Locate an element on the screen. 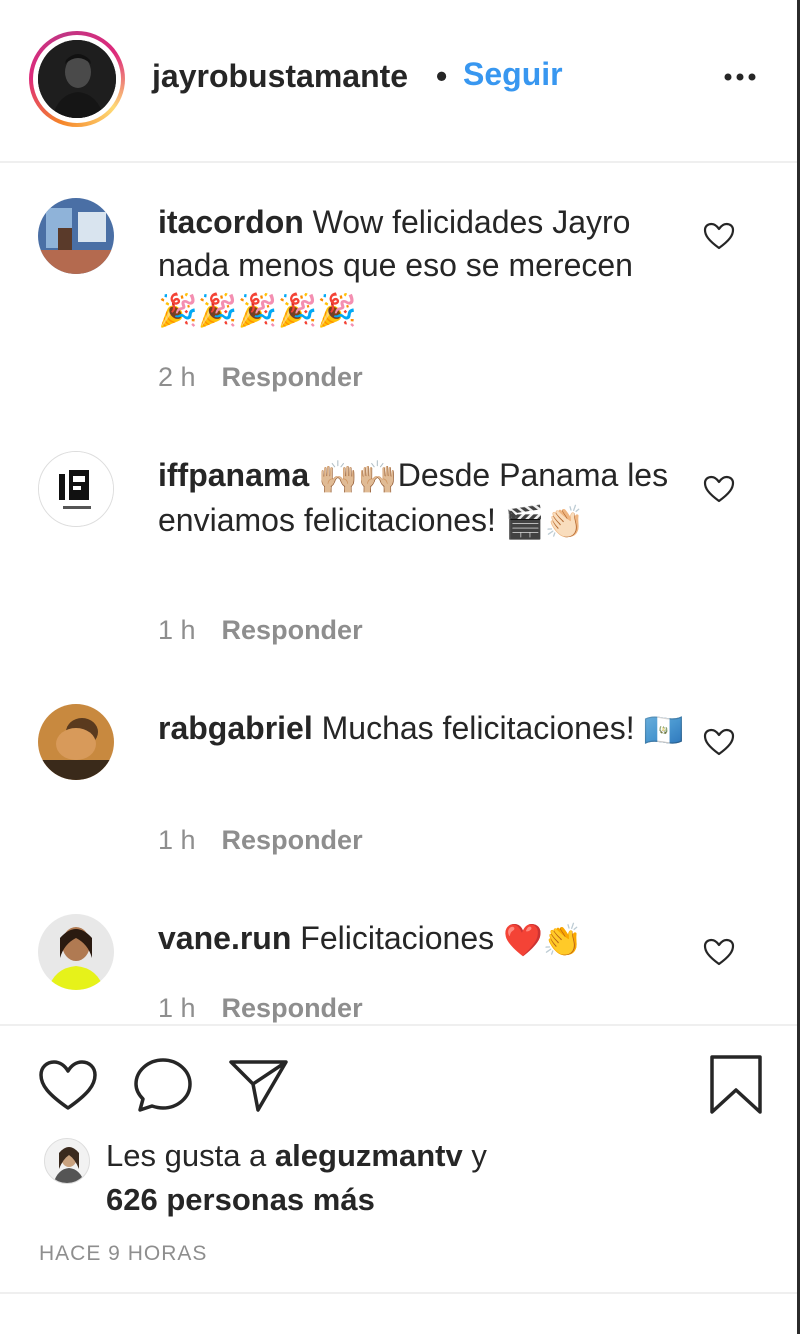  party-popper-emoji: 🎉🎉🎉🎉🎉 is located at coordinates (258, 310).